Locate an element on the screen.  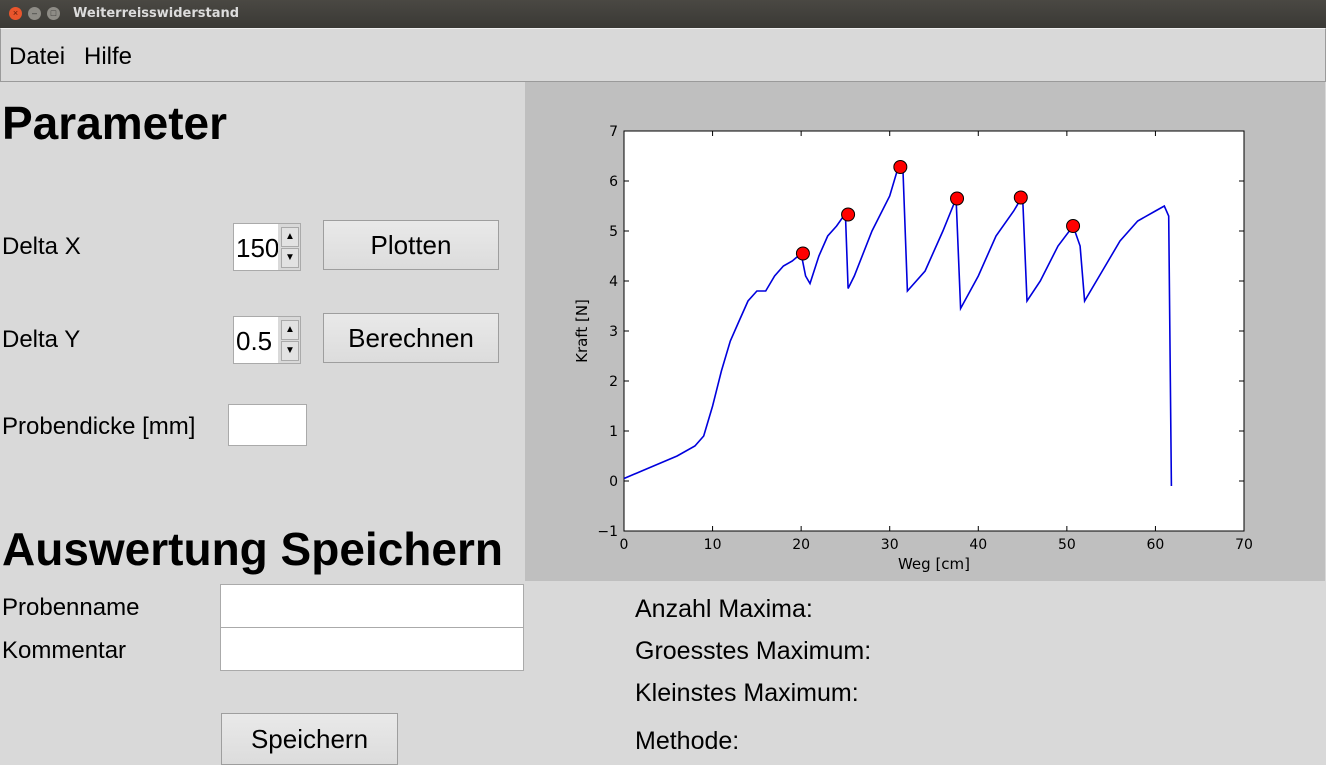
y-tick-label: 3 is located at coordinates (613, 332).